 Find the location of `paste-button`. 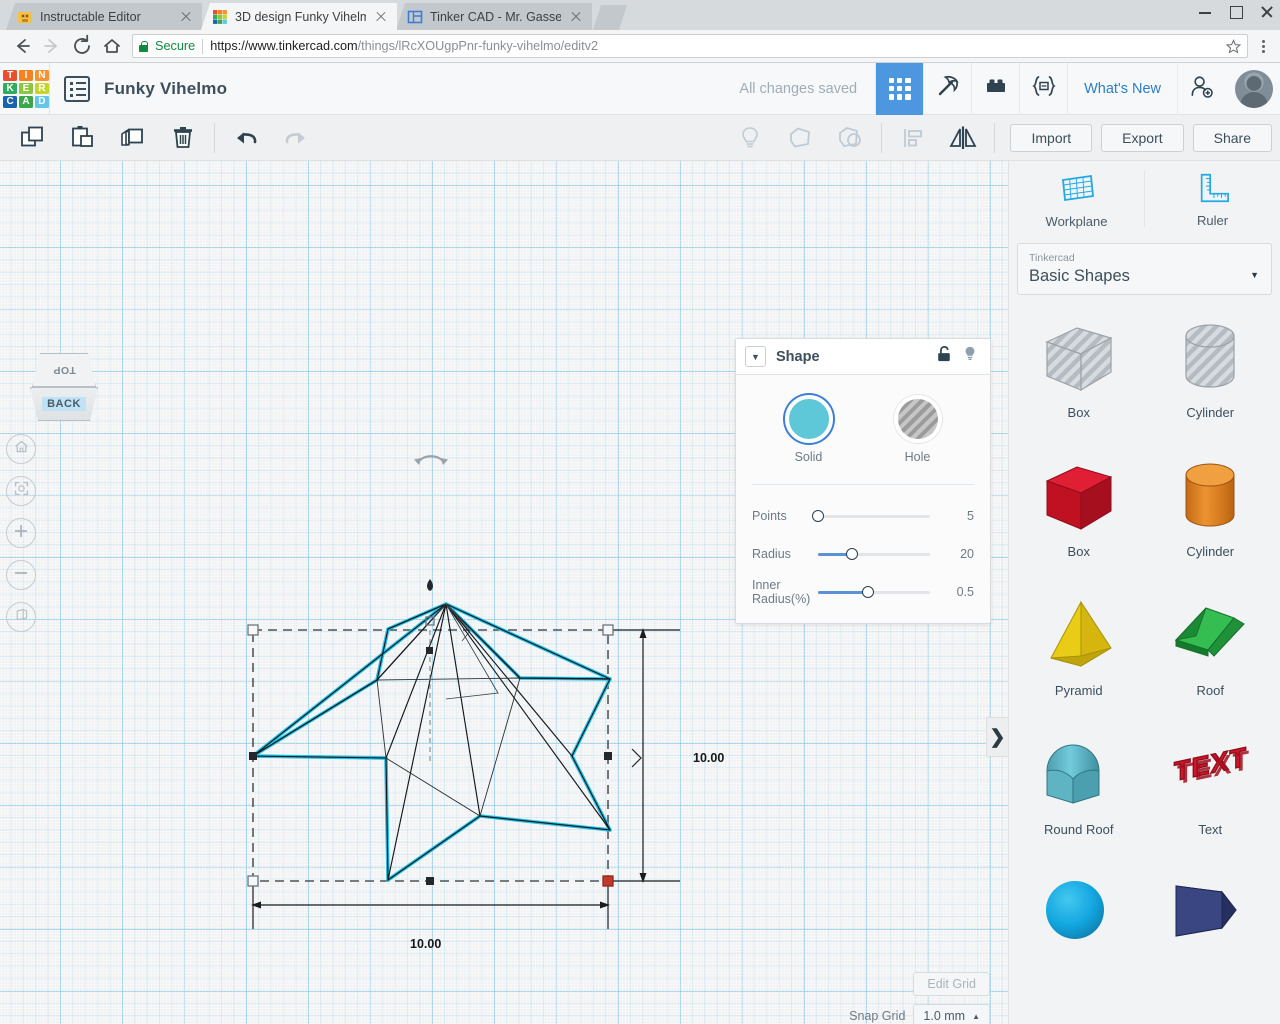

paste-button is located at coordinates (83, 138).